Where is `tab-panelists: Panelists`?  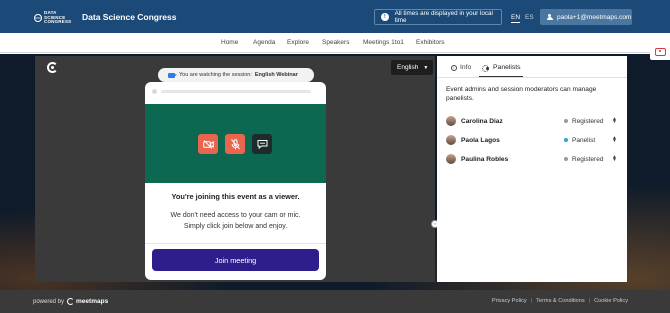
tab-panelists: Panelists is located at coordinates (501, 68).